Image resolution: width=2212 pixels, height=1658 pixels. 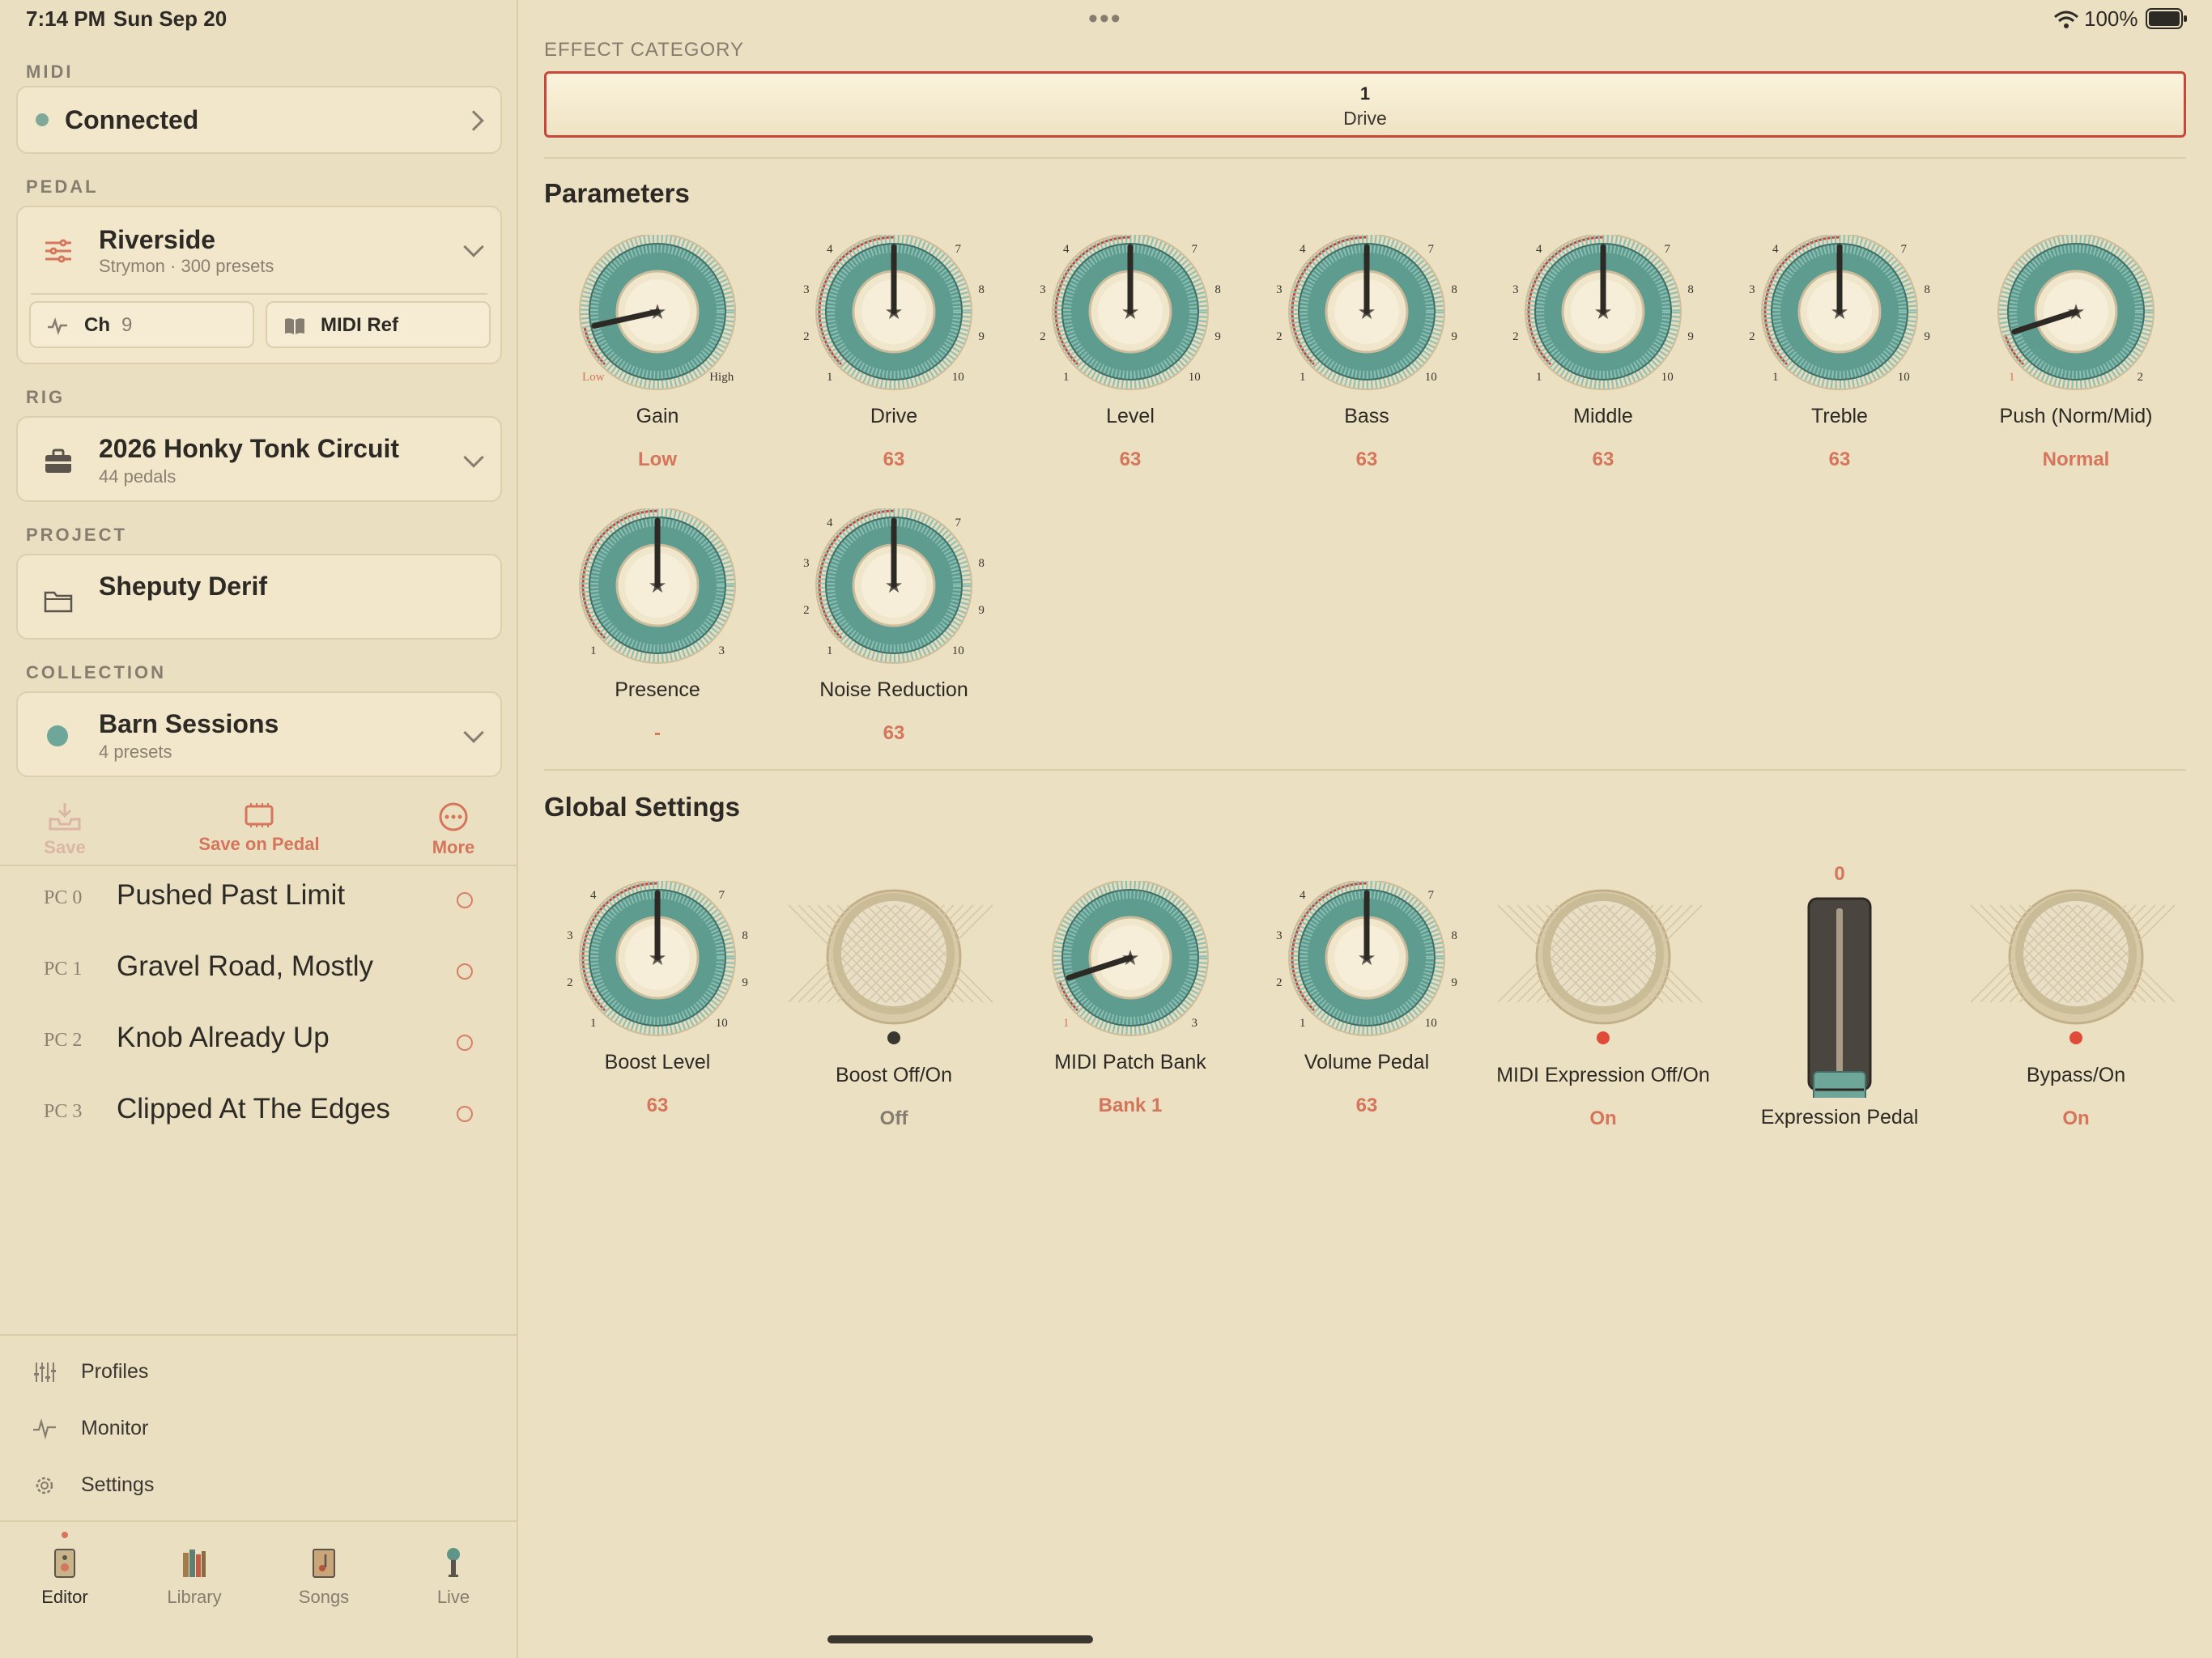 I want to click on knob-control: ★12345678910Volume Pedal63, so click(x=1366, y=998).